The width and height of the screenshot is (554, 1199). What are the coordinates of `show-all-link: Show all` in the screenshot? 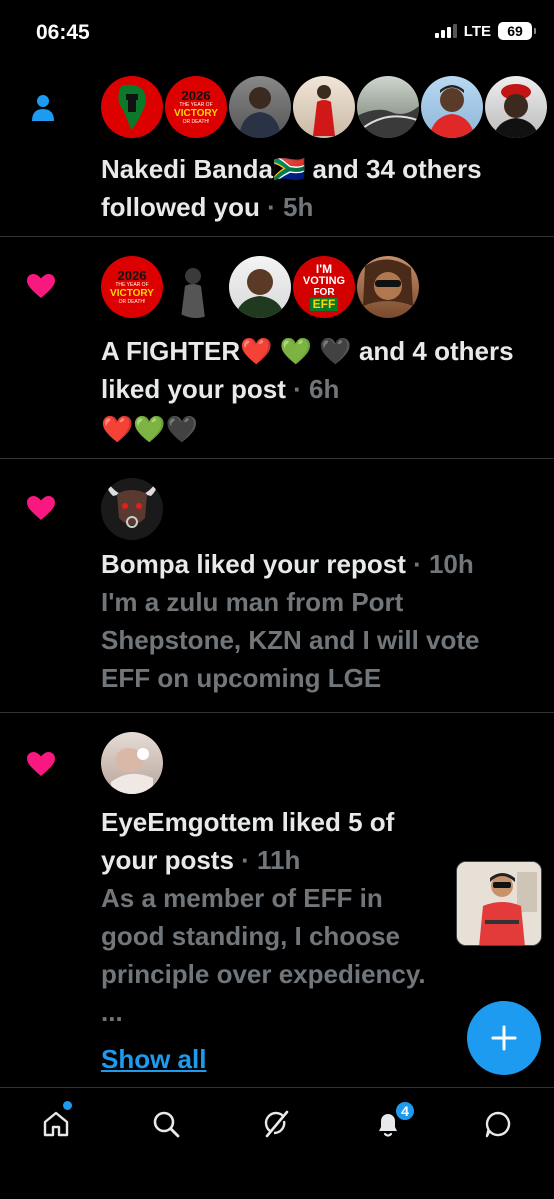 It's located at (153, 1059).